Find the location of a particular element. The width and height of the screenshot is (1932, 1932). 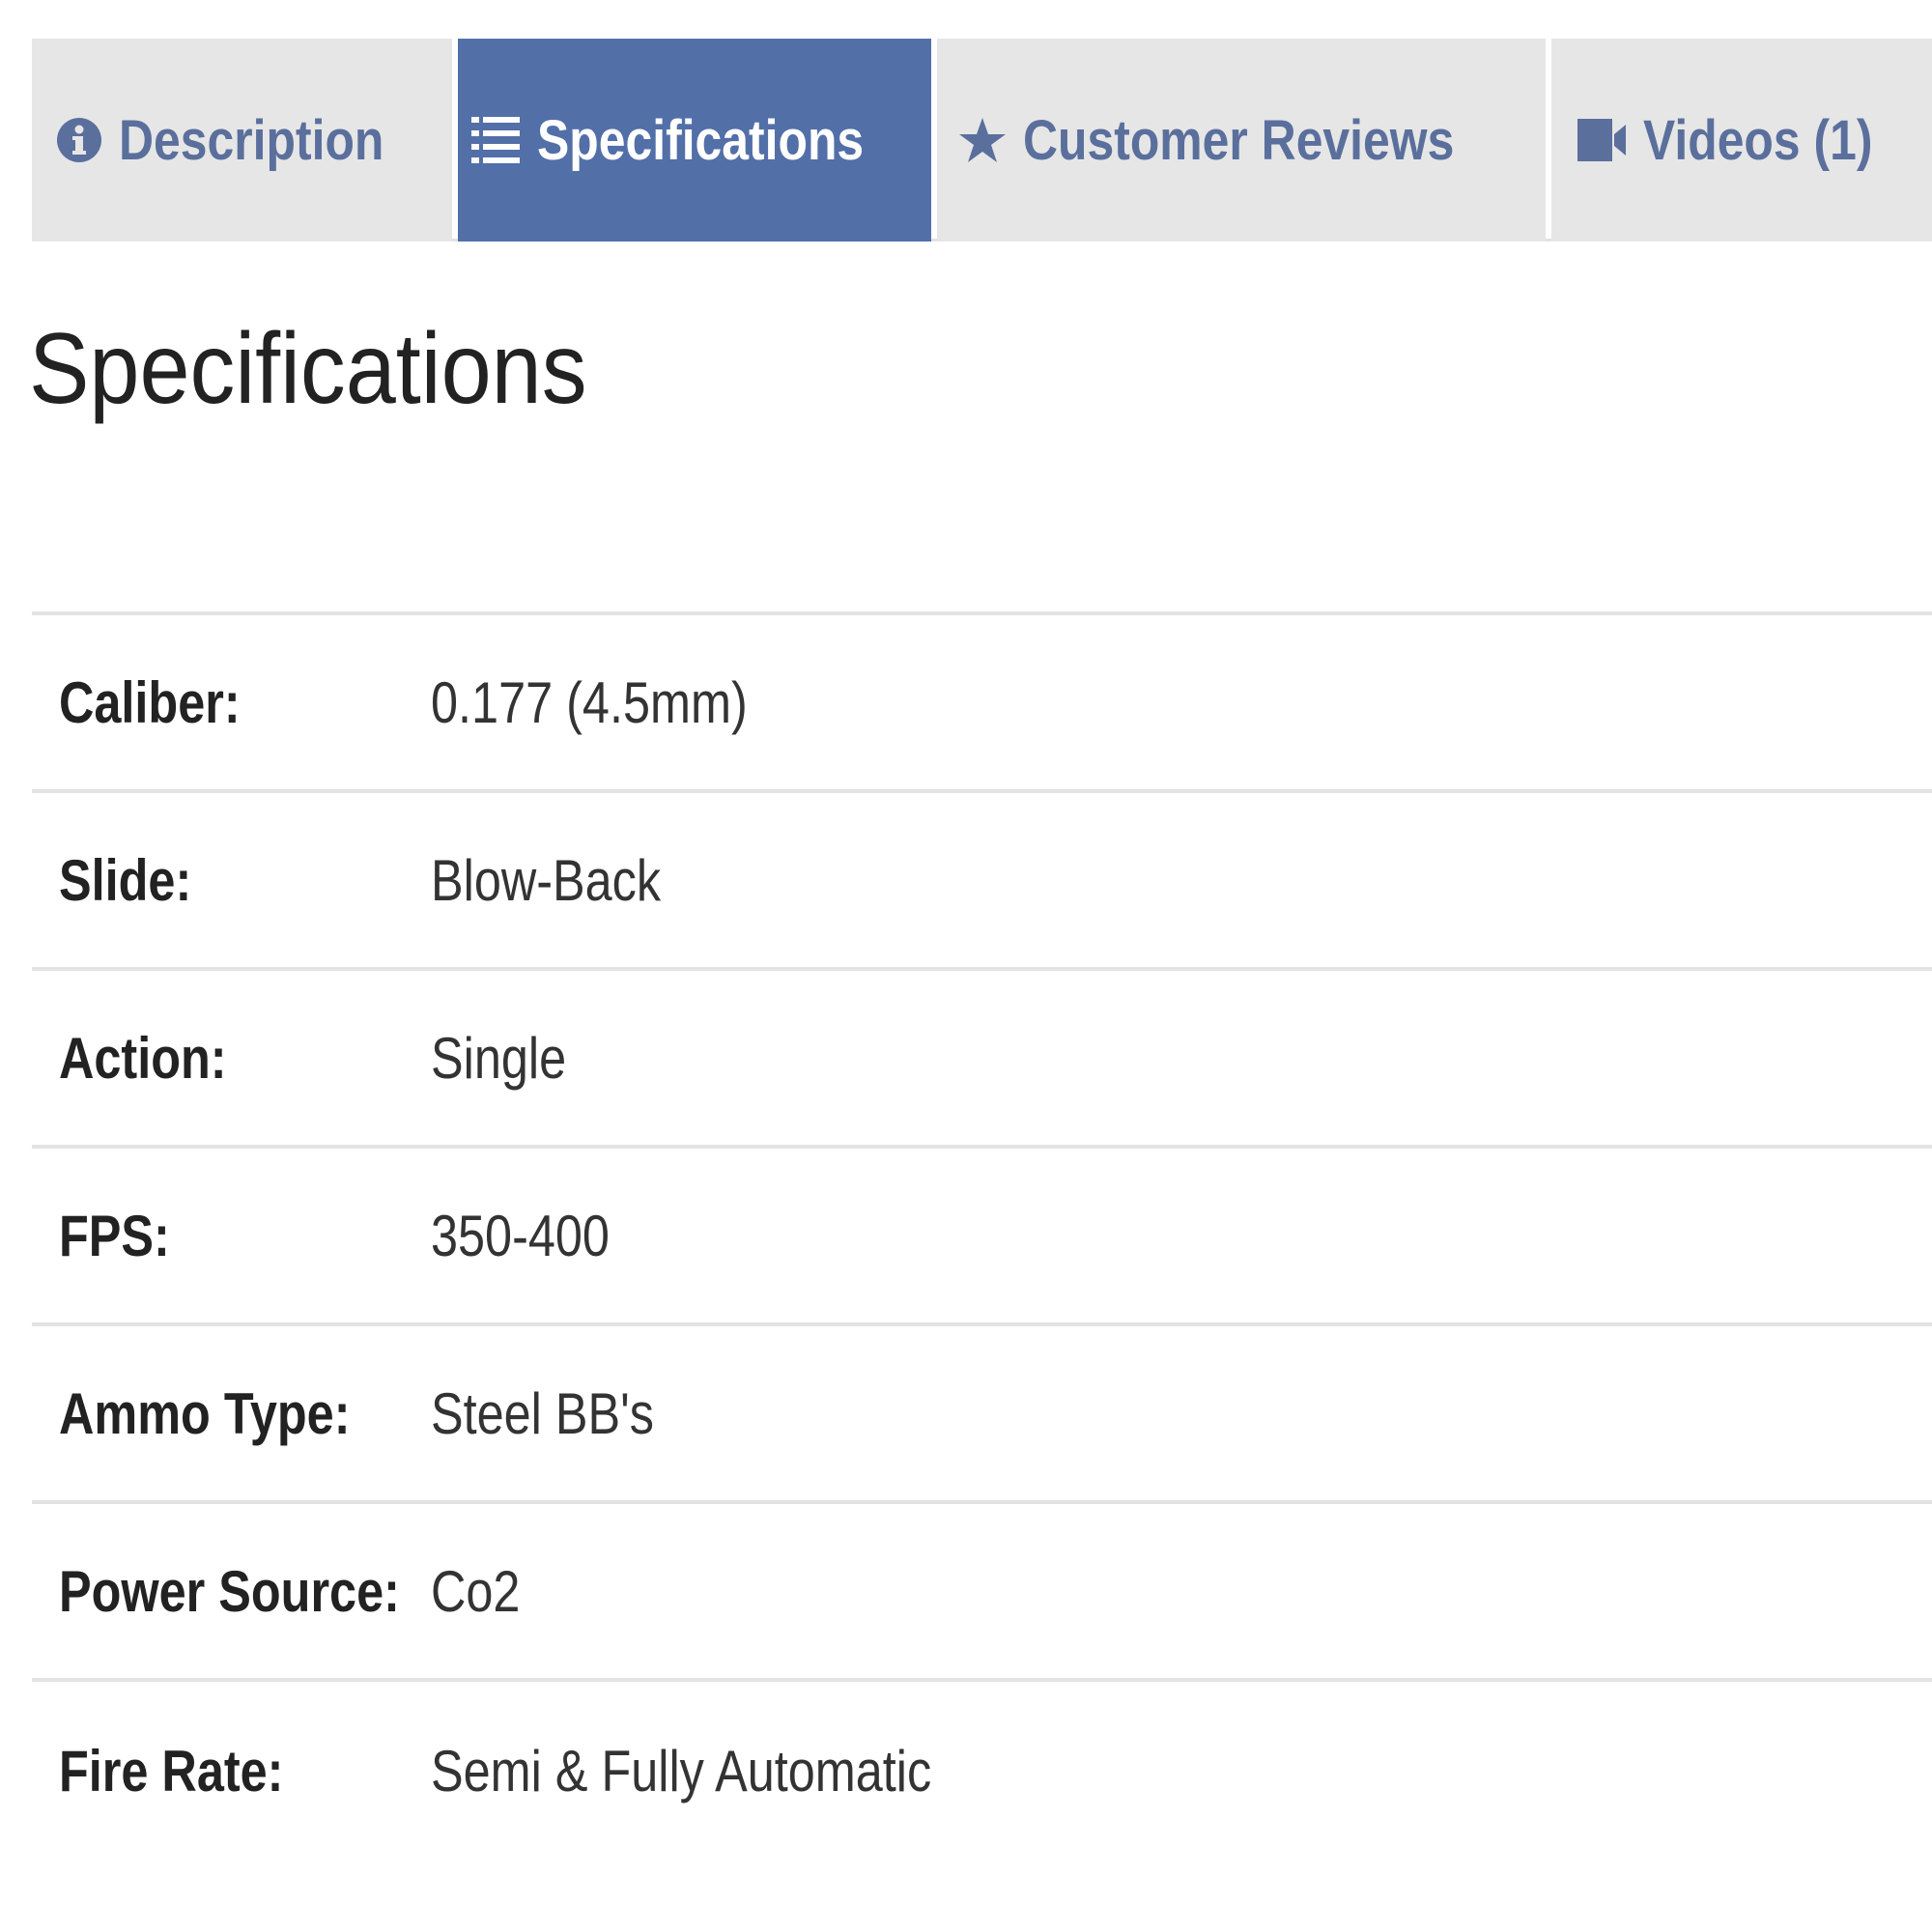

tab-specifications: Specifications is located at coordinates (694, 140).